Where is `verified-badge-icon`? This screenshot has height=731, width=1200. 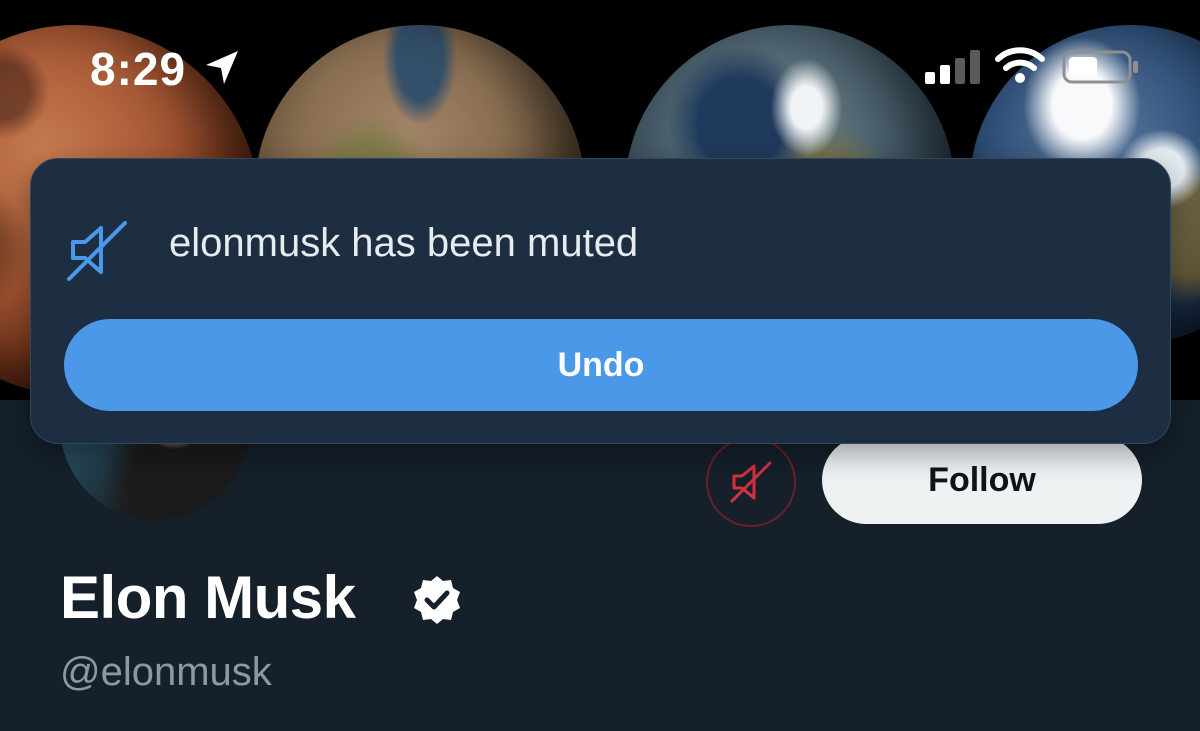
verified-badge-icon is located at coordinates (437, 600).